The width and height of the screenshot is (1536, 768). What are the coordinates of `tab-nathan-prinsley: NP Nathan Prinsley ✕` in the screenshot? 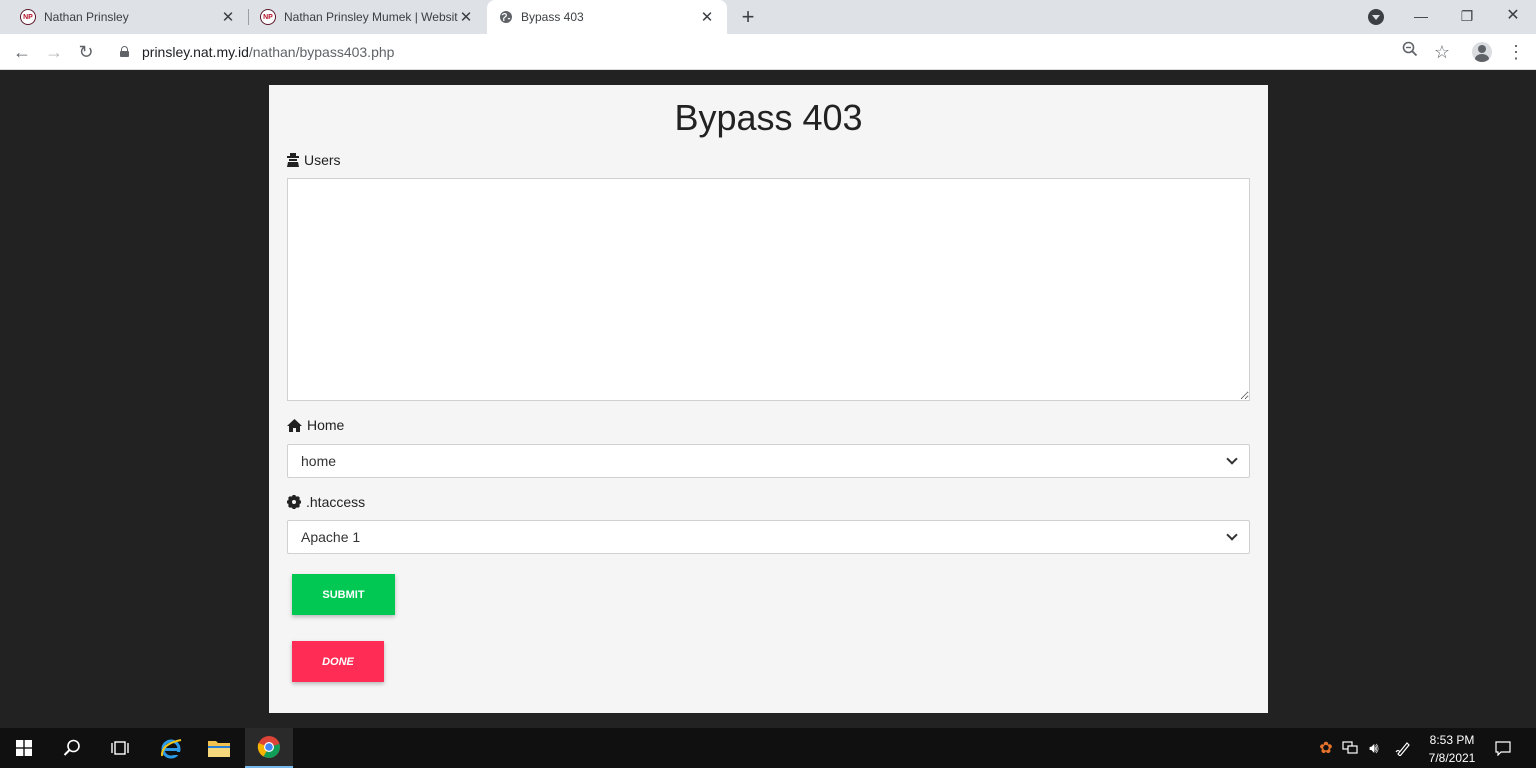 It's located at (128, 17).